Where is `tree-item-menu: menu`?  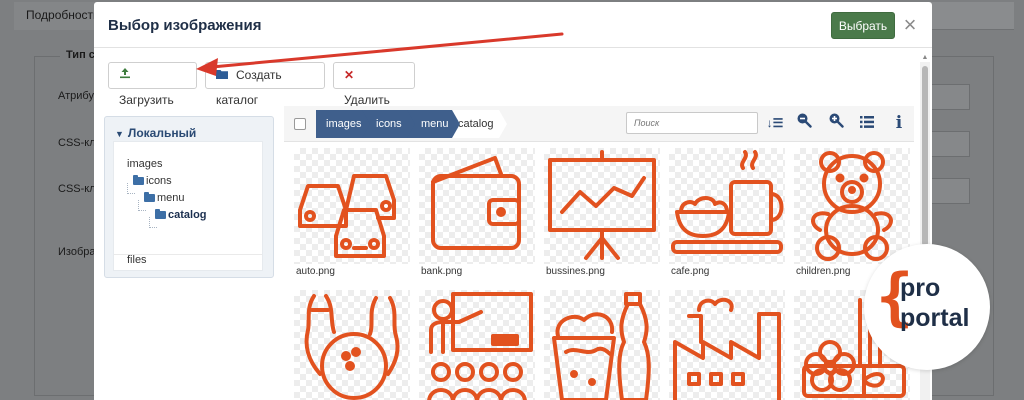 tree-item-menu: menu is located at coordinates (164, 198).